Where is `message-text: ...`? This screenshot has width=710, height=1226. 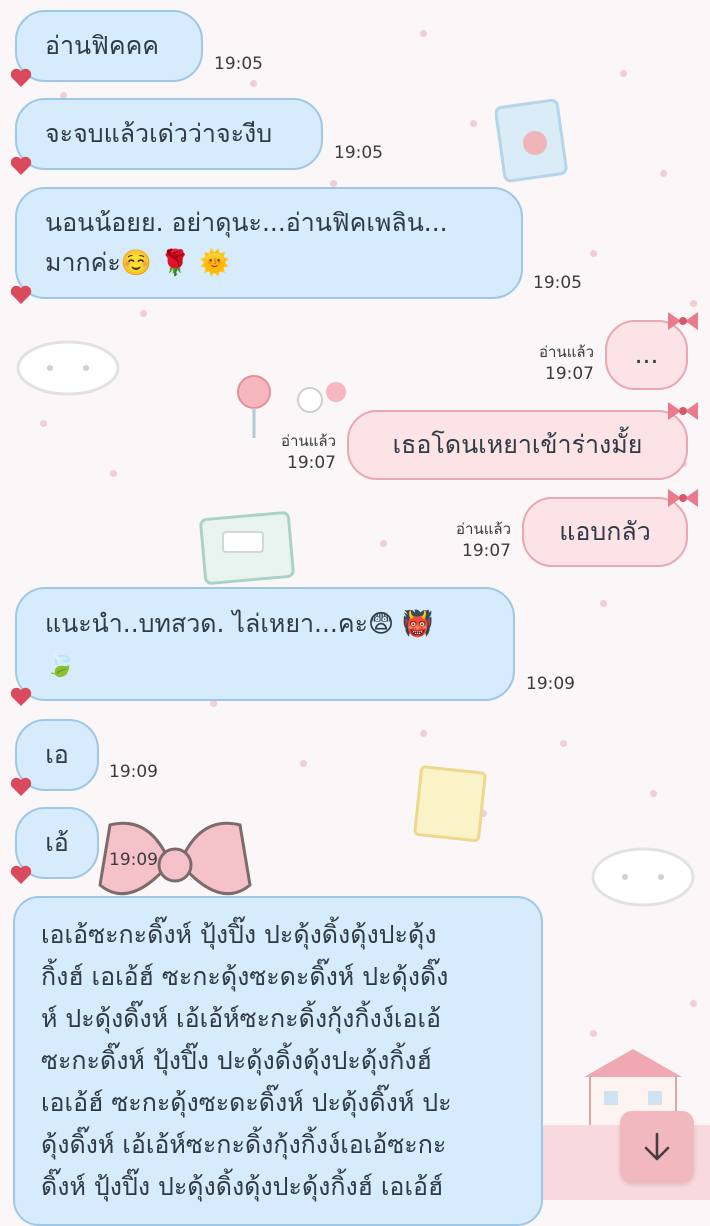
message-text: ... is located at coordinates (646, 354).